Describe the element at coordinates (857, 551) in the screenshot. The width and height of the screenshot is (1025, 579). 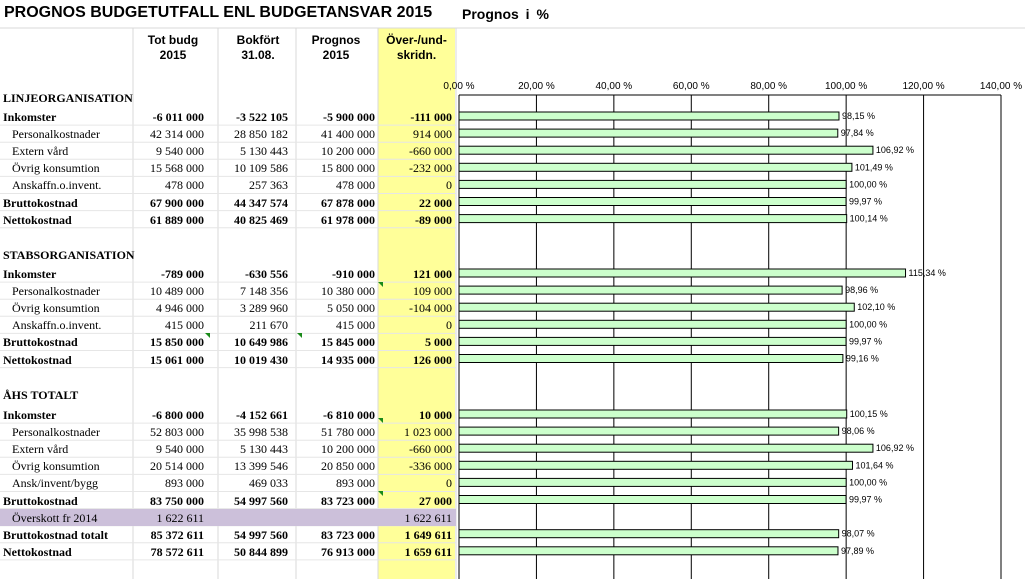
I see `bar-value-label: 97,89 %` at that location.